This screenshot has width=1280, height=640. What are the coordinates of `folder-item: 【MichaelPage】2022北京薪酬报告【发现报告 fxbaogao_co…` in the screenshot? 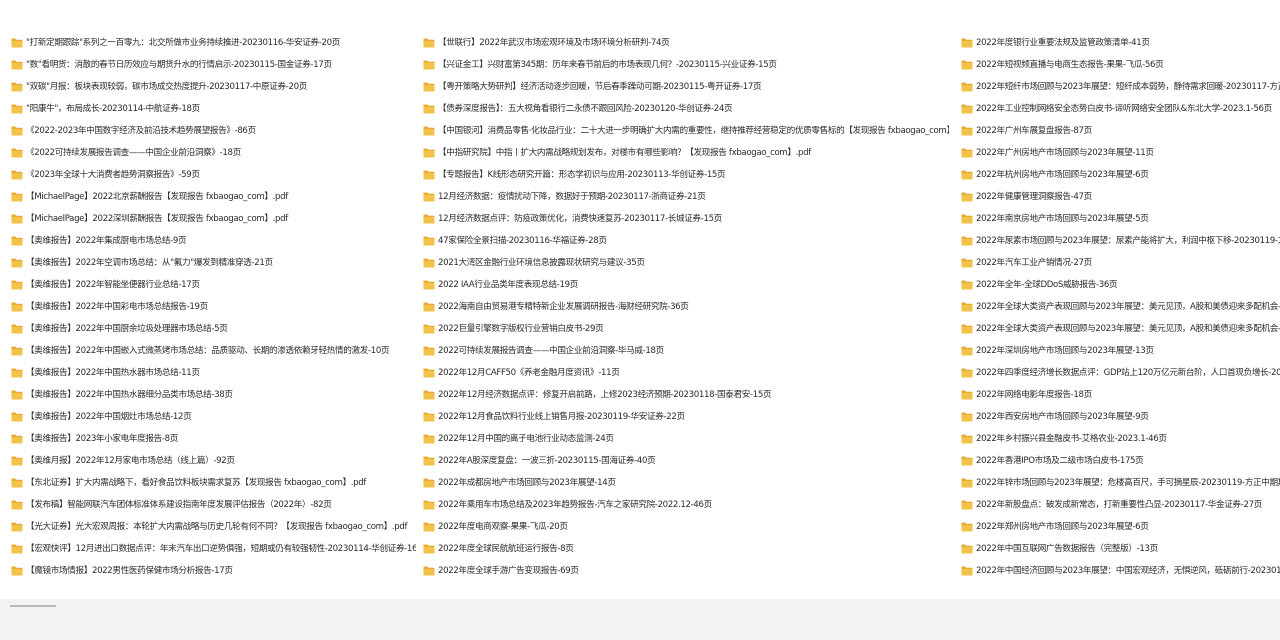 It's located at (213, 197).